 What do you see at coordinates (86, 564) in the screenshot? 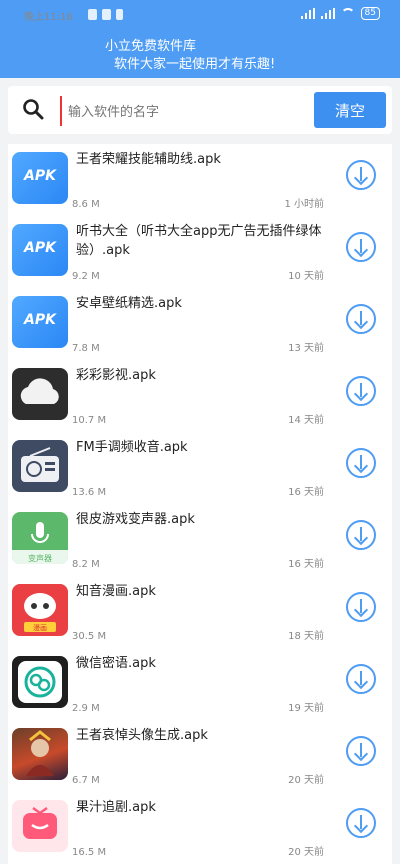
I see `app-size: 8.2 M` at bounding box center [86, 564].